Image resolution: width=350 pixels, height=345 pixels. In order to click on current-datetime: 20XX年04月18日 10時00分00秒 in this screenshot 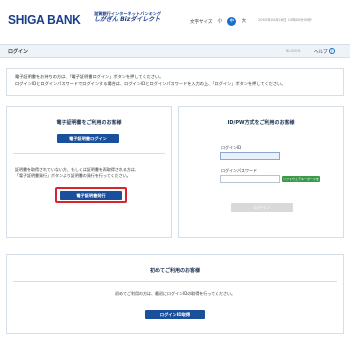, I will do `click(285, 20)`.